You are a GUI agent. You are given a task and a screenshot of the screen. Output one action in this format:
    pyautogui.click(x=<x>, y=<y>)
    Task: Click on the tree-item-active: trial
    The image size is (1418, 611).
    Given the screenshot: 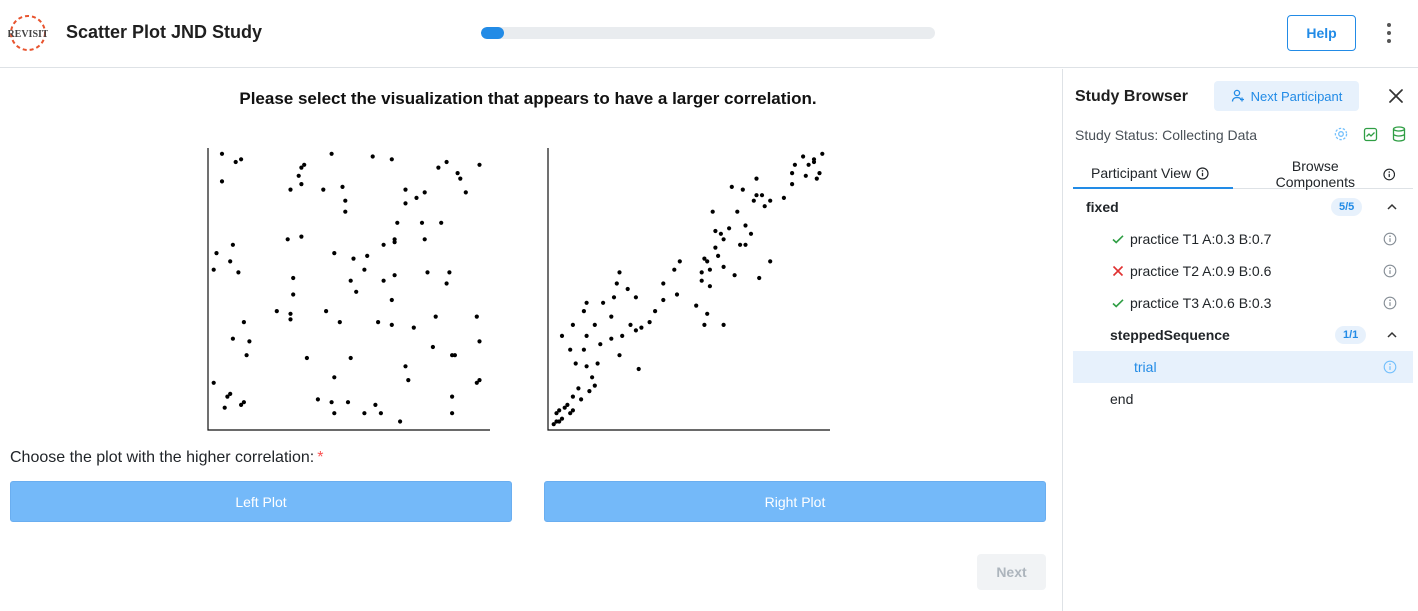 What is the action you would take?
    pyautogui.click(x=1243, y=367)
    